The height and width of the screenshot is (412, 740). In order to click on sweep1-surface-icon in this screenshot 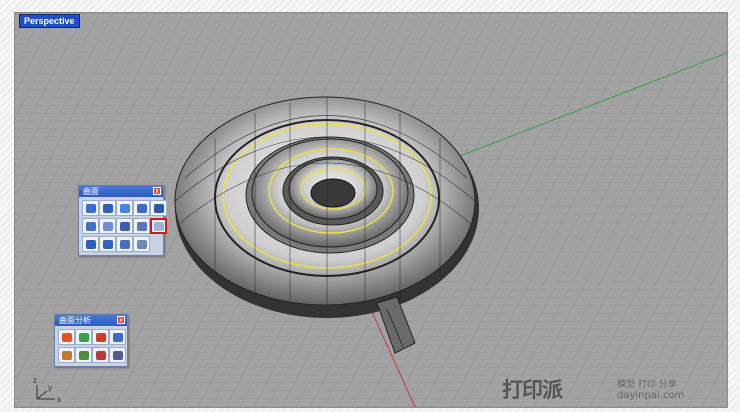, I will do `click(107, 226)`.